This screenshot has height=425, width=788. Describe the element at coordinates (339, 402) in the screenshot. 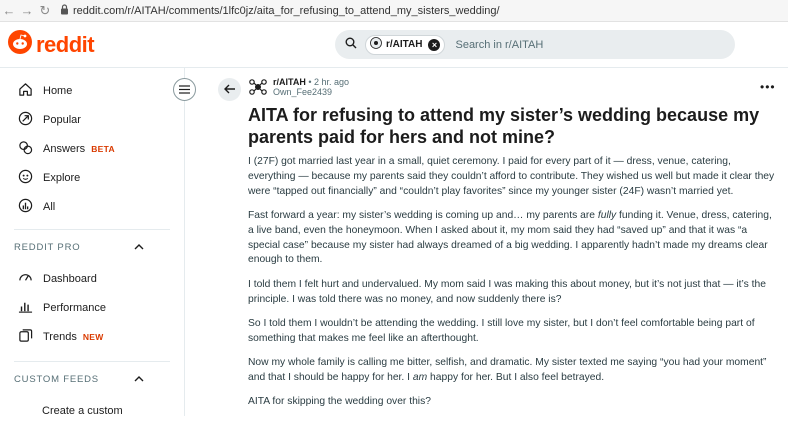

I see `post-paragraph: AITA for skipping the wedding over this?` at that location.